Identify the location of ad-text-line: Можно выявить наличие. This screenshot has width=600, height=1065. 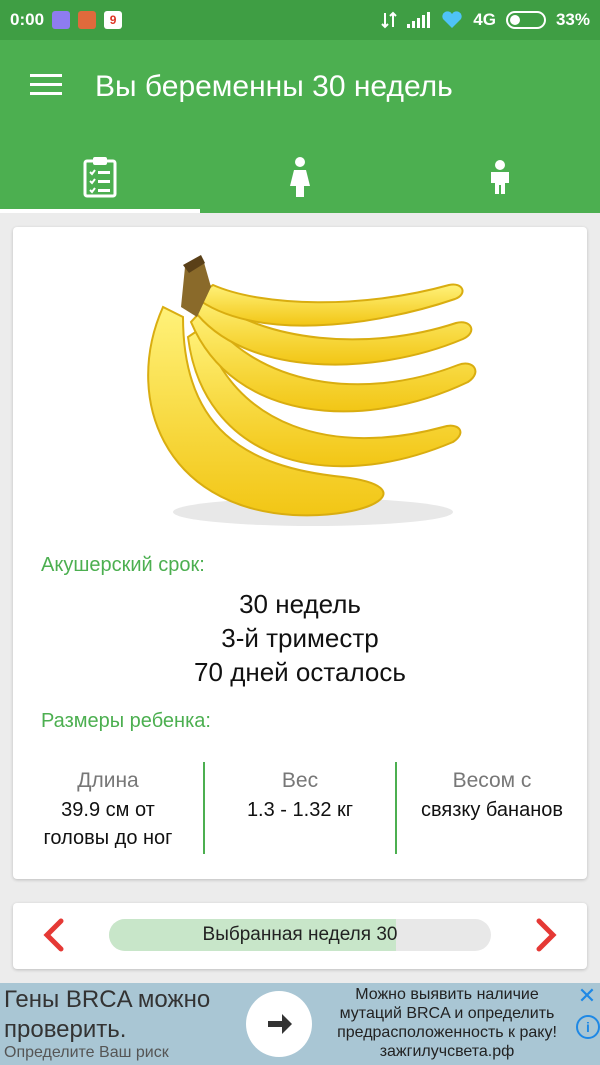
(447, 994).